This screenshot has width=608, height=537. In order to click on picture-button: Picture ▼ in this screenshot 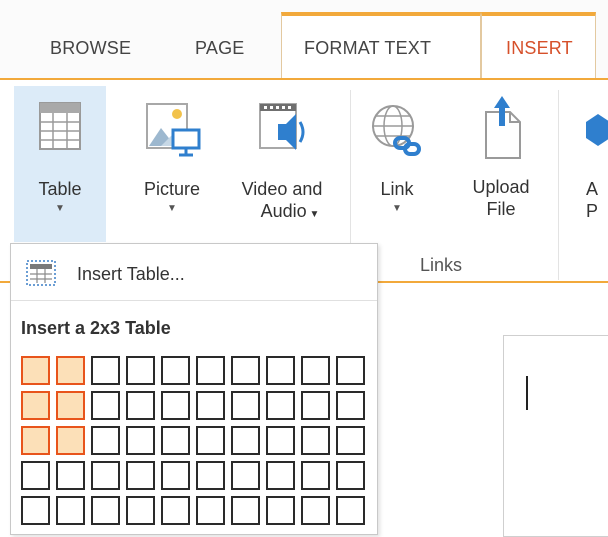, I will do `click(172, 158)`.